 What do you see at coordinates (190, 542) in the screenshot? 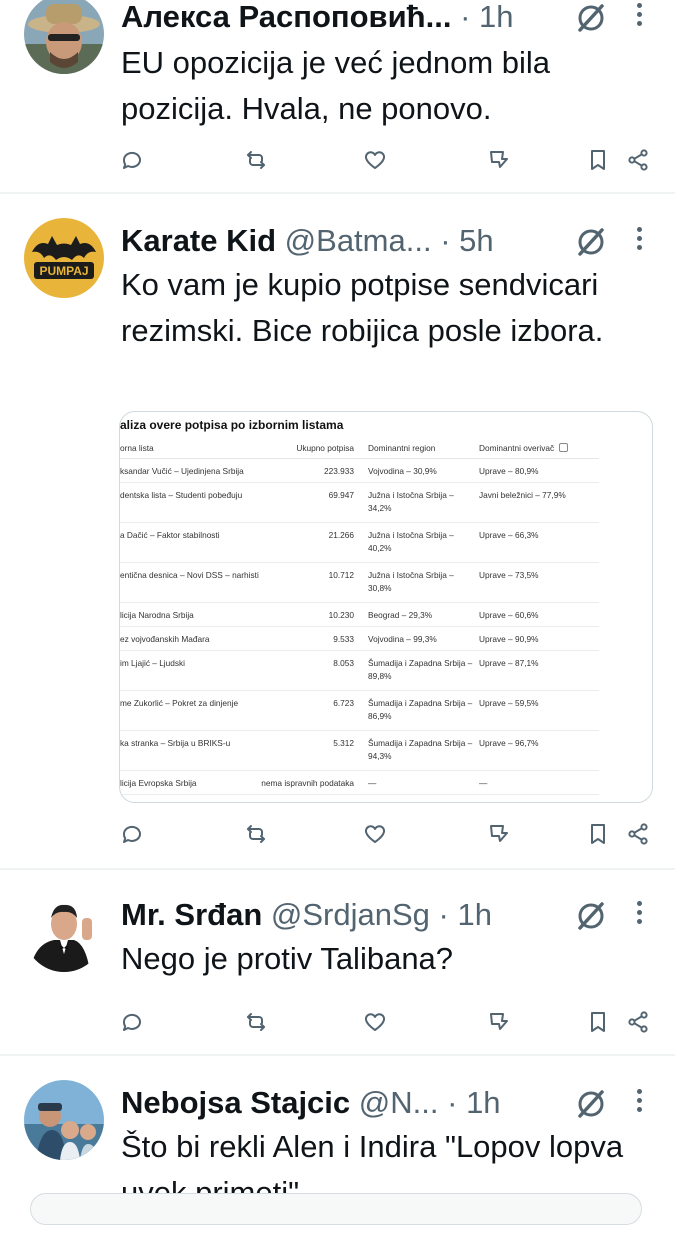
I see `table-cell: a Dačić – Faktor stabilnosti` at bounding box center [190, 542].